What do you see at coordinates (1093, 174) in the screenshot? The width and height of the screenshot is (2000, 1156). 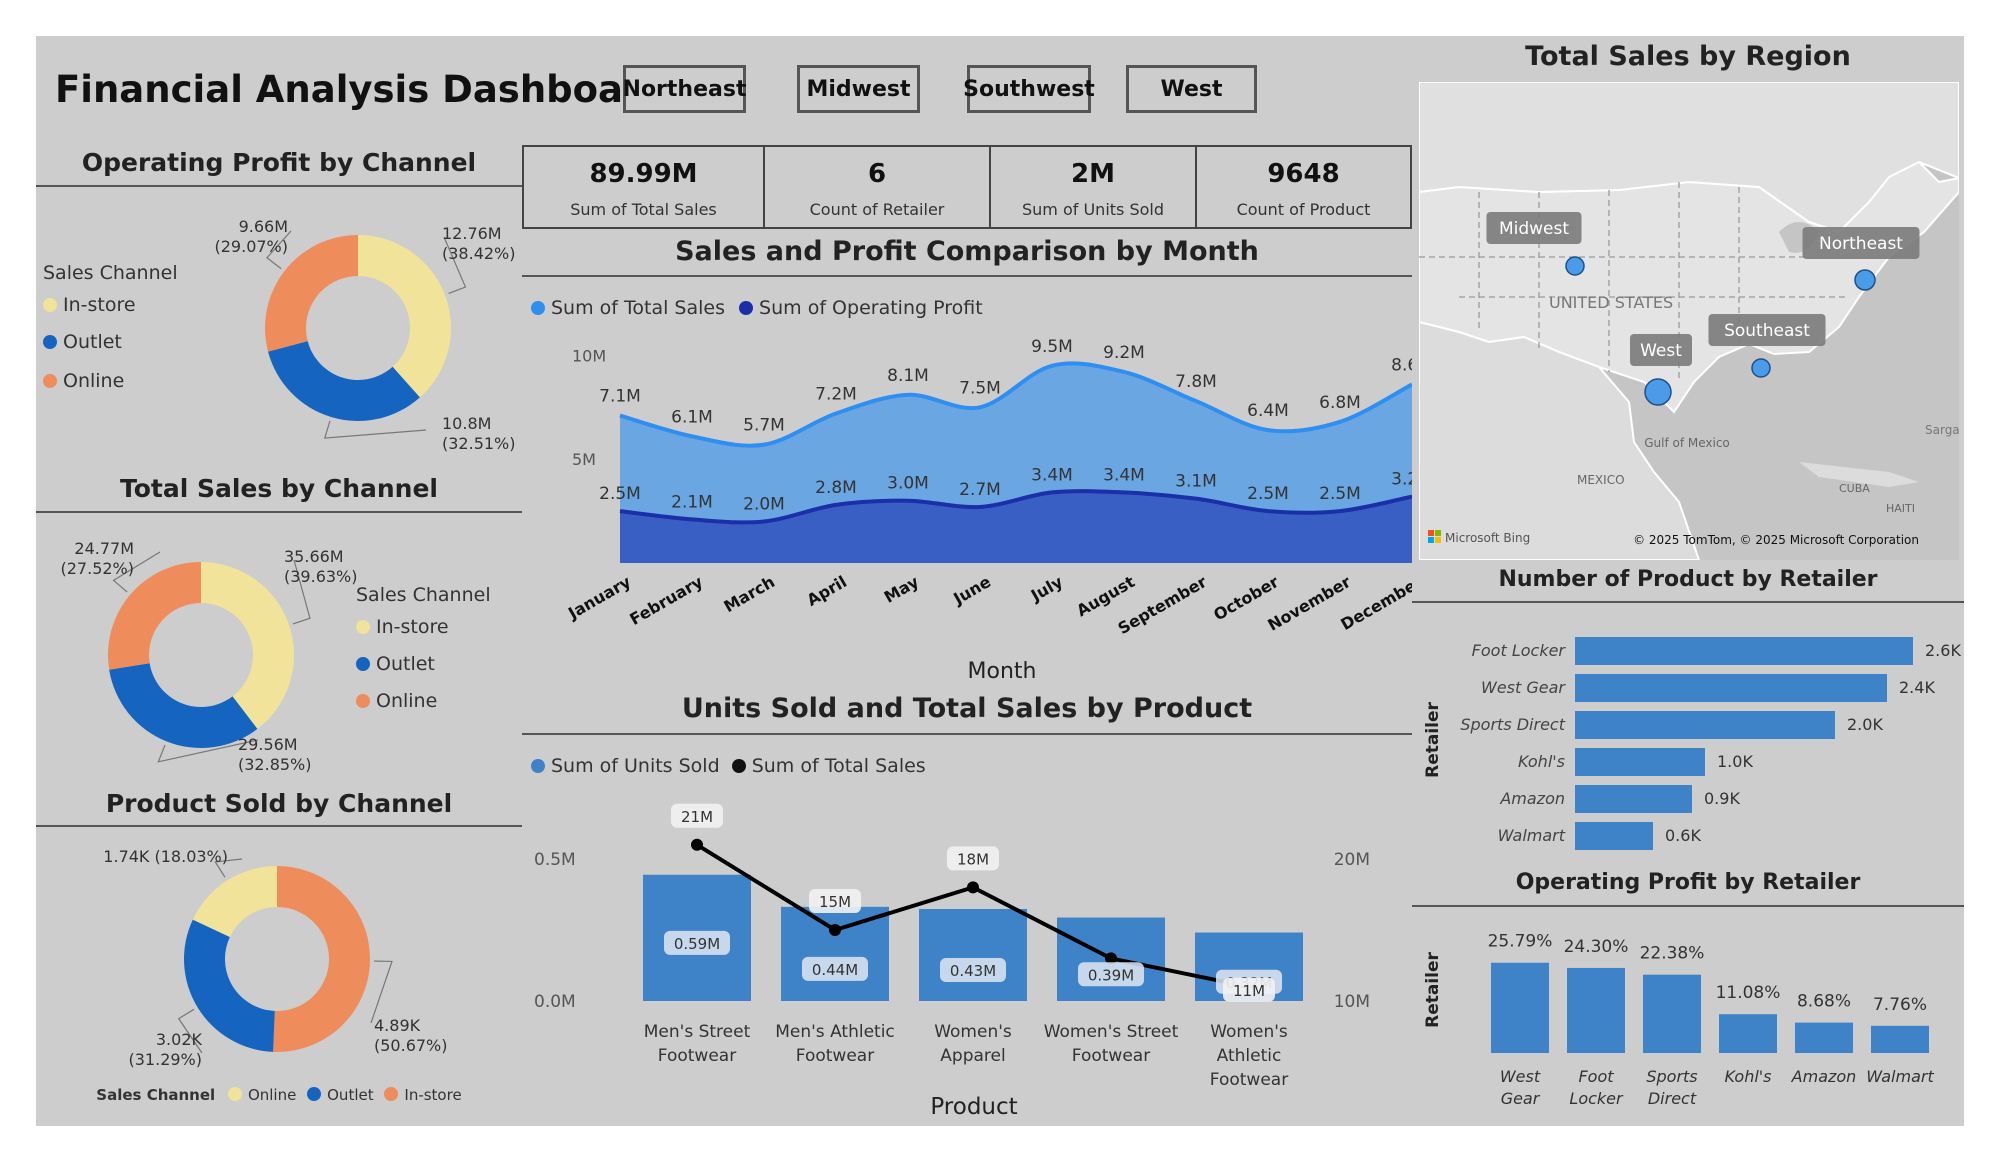 I see `kpi-value: 2M` at bounding box center [1093, 174].